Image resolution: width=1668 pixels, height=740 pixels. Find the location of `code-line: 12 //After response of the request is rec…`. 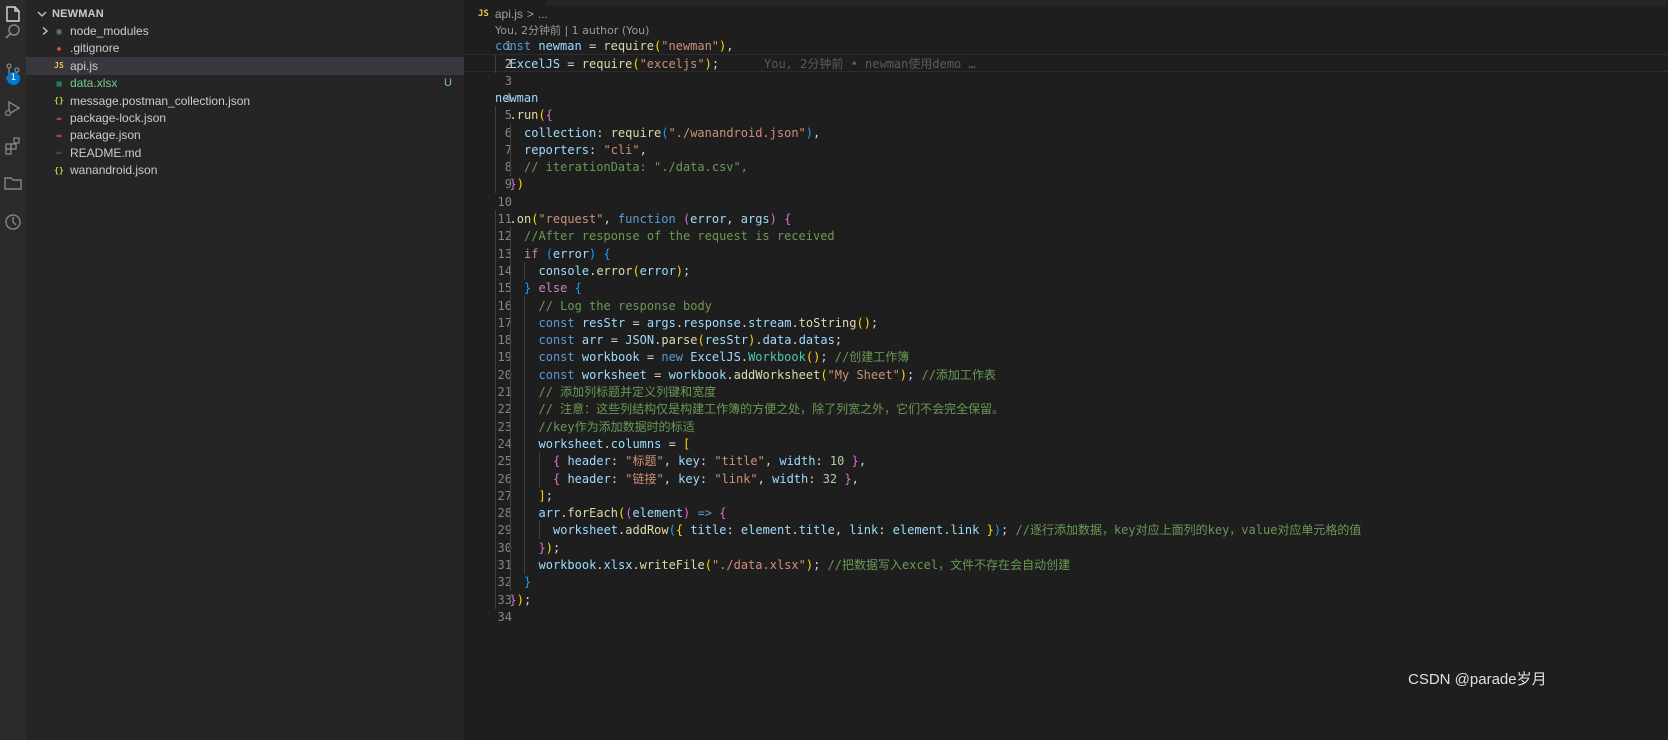

code-line: 12 //After response of the request is rec… is located at coordinates (1066, 236).